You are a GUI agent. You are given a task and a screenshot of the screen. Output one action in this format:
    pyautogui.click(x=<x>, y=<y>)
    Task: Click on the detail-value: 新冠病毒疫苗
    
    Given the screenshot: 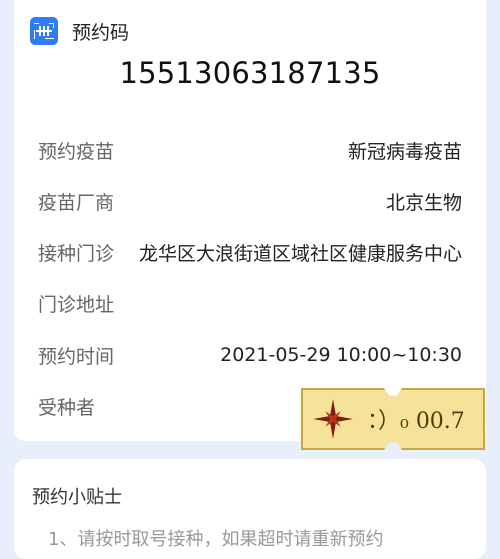 What is the action you would take?
    pyautogui.click(x=404, y=151)
    